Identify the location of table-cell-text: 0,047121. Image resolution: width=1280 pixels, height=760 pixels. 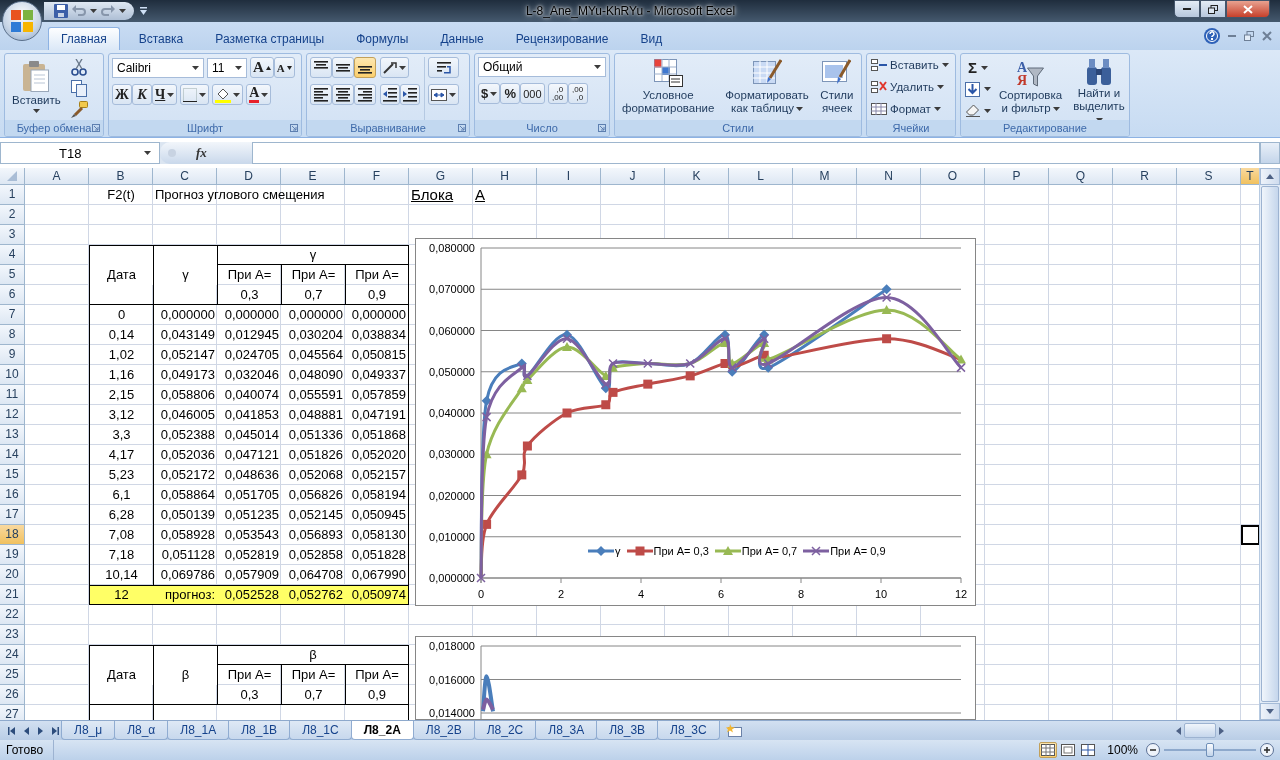
(251, 455).